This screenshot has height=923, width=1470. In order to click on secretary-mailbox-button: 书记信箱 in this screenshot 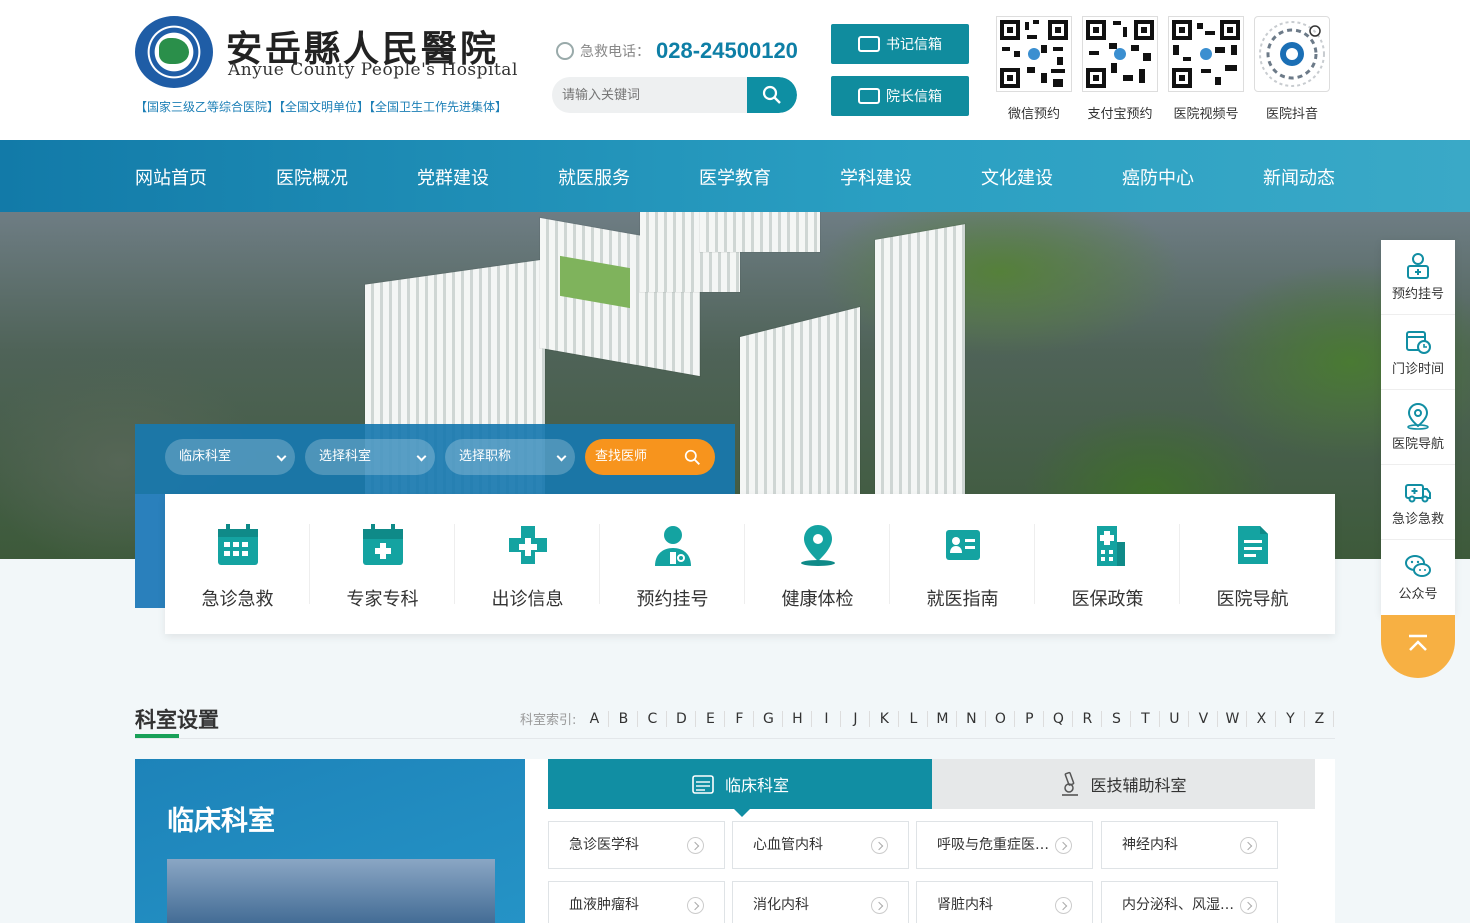, I will do `click(900, 44)`.